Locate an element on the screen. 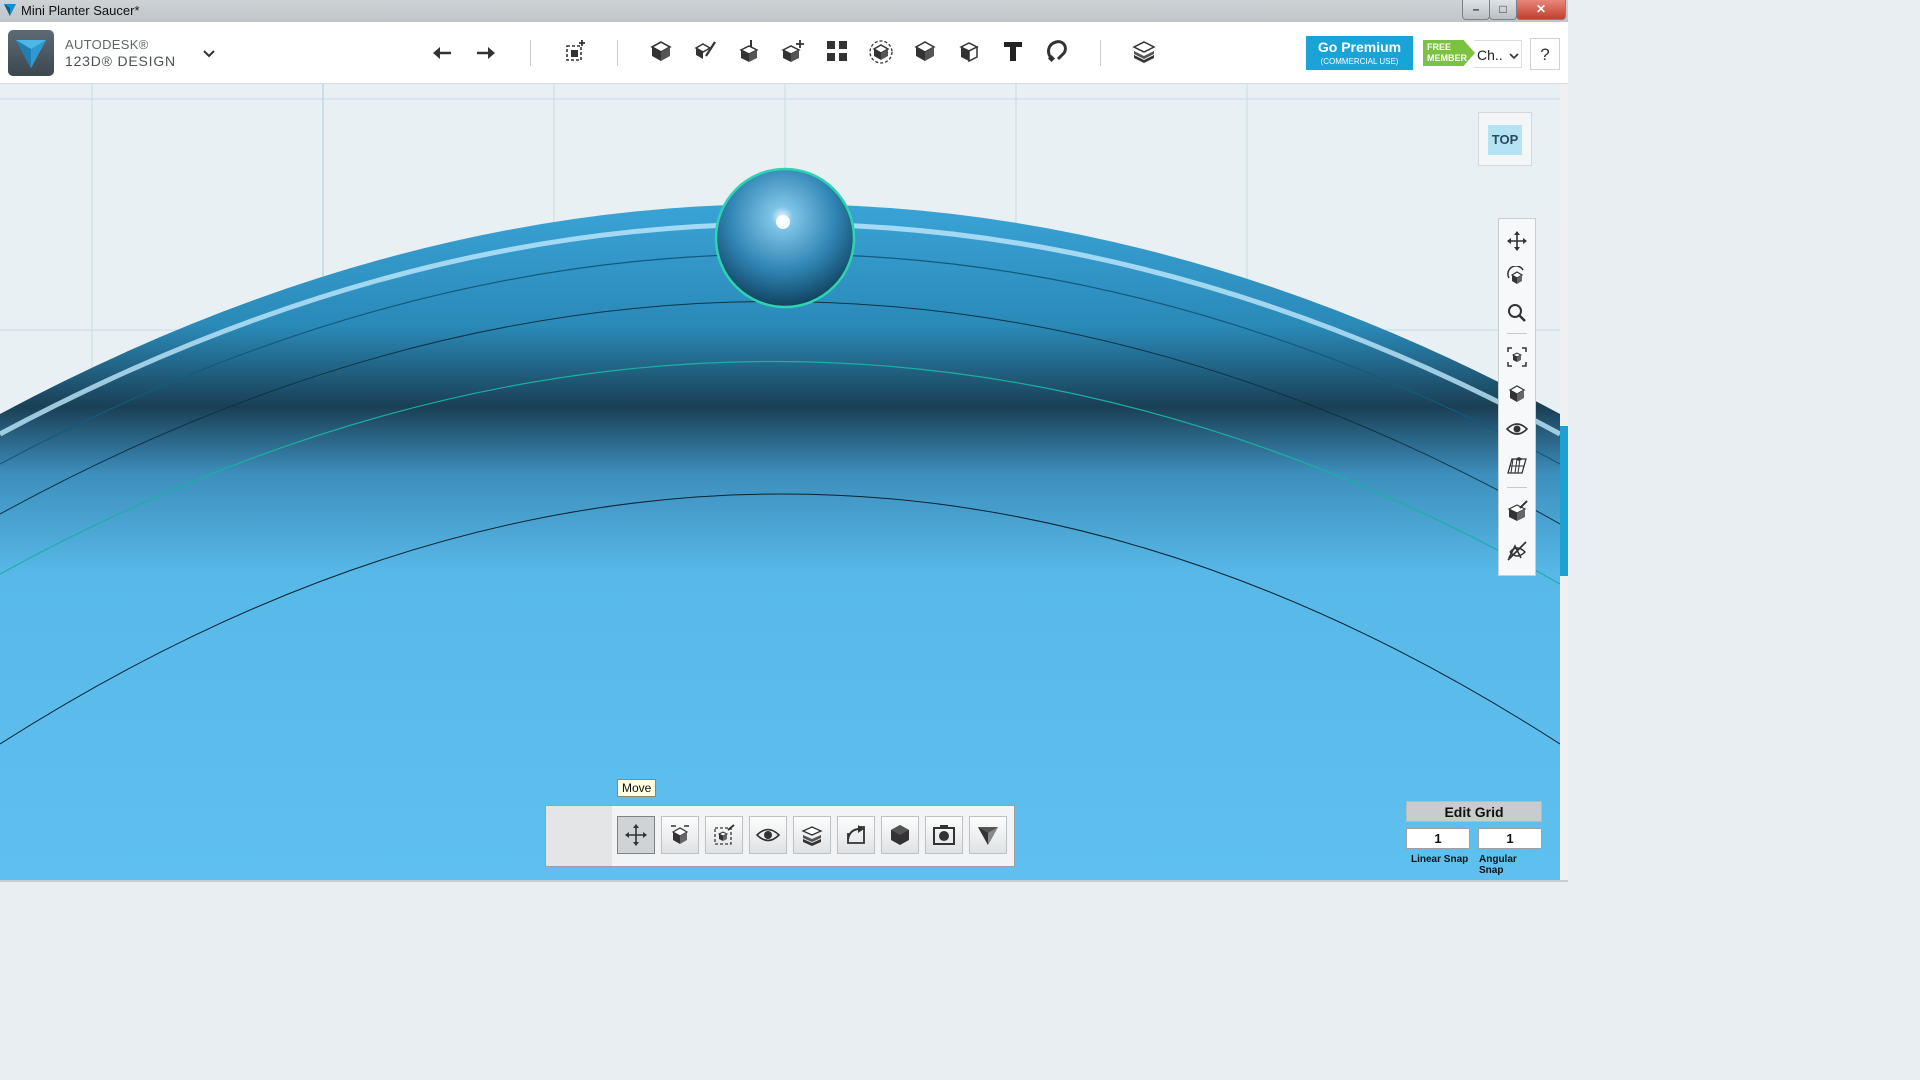 The width and height of the screenshot is (1920, 1080). smart-rotate-button is located at coordinates (724, 835).